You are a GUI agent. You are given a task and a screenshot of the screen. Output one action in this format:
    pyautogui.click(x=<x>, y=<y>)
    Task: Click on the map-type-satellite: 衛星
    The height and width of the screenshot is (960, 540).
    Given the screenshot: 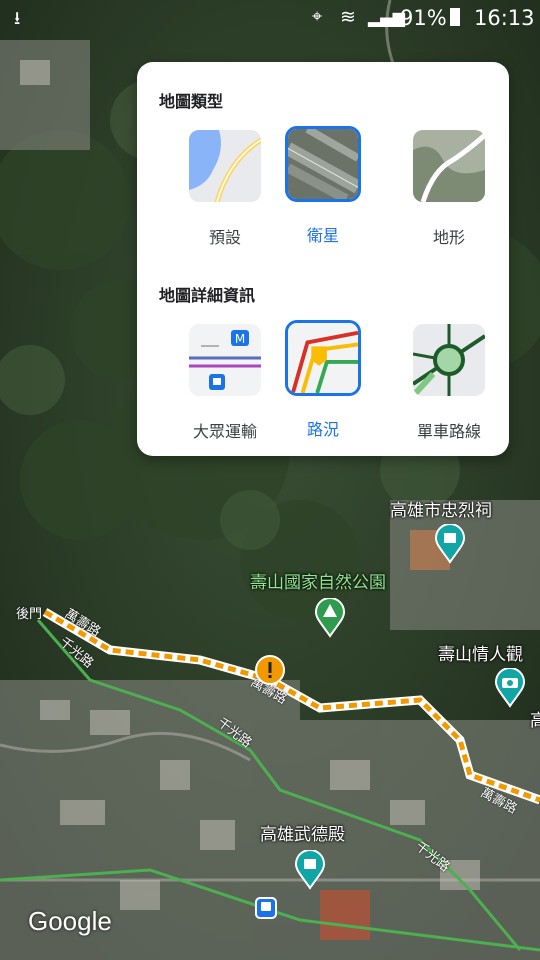 What is the action you would take?
    pyautogui.click(x=323, y=186)
    